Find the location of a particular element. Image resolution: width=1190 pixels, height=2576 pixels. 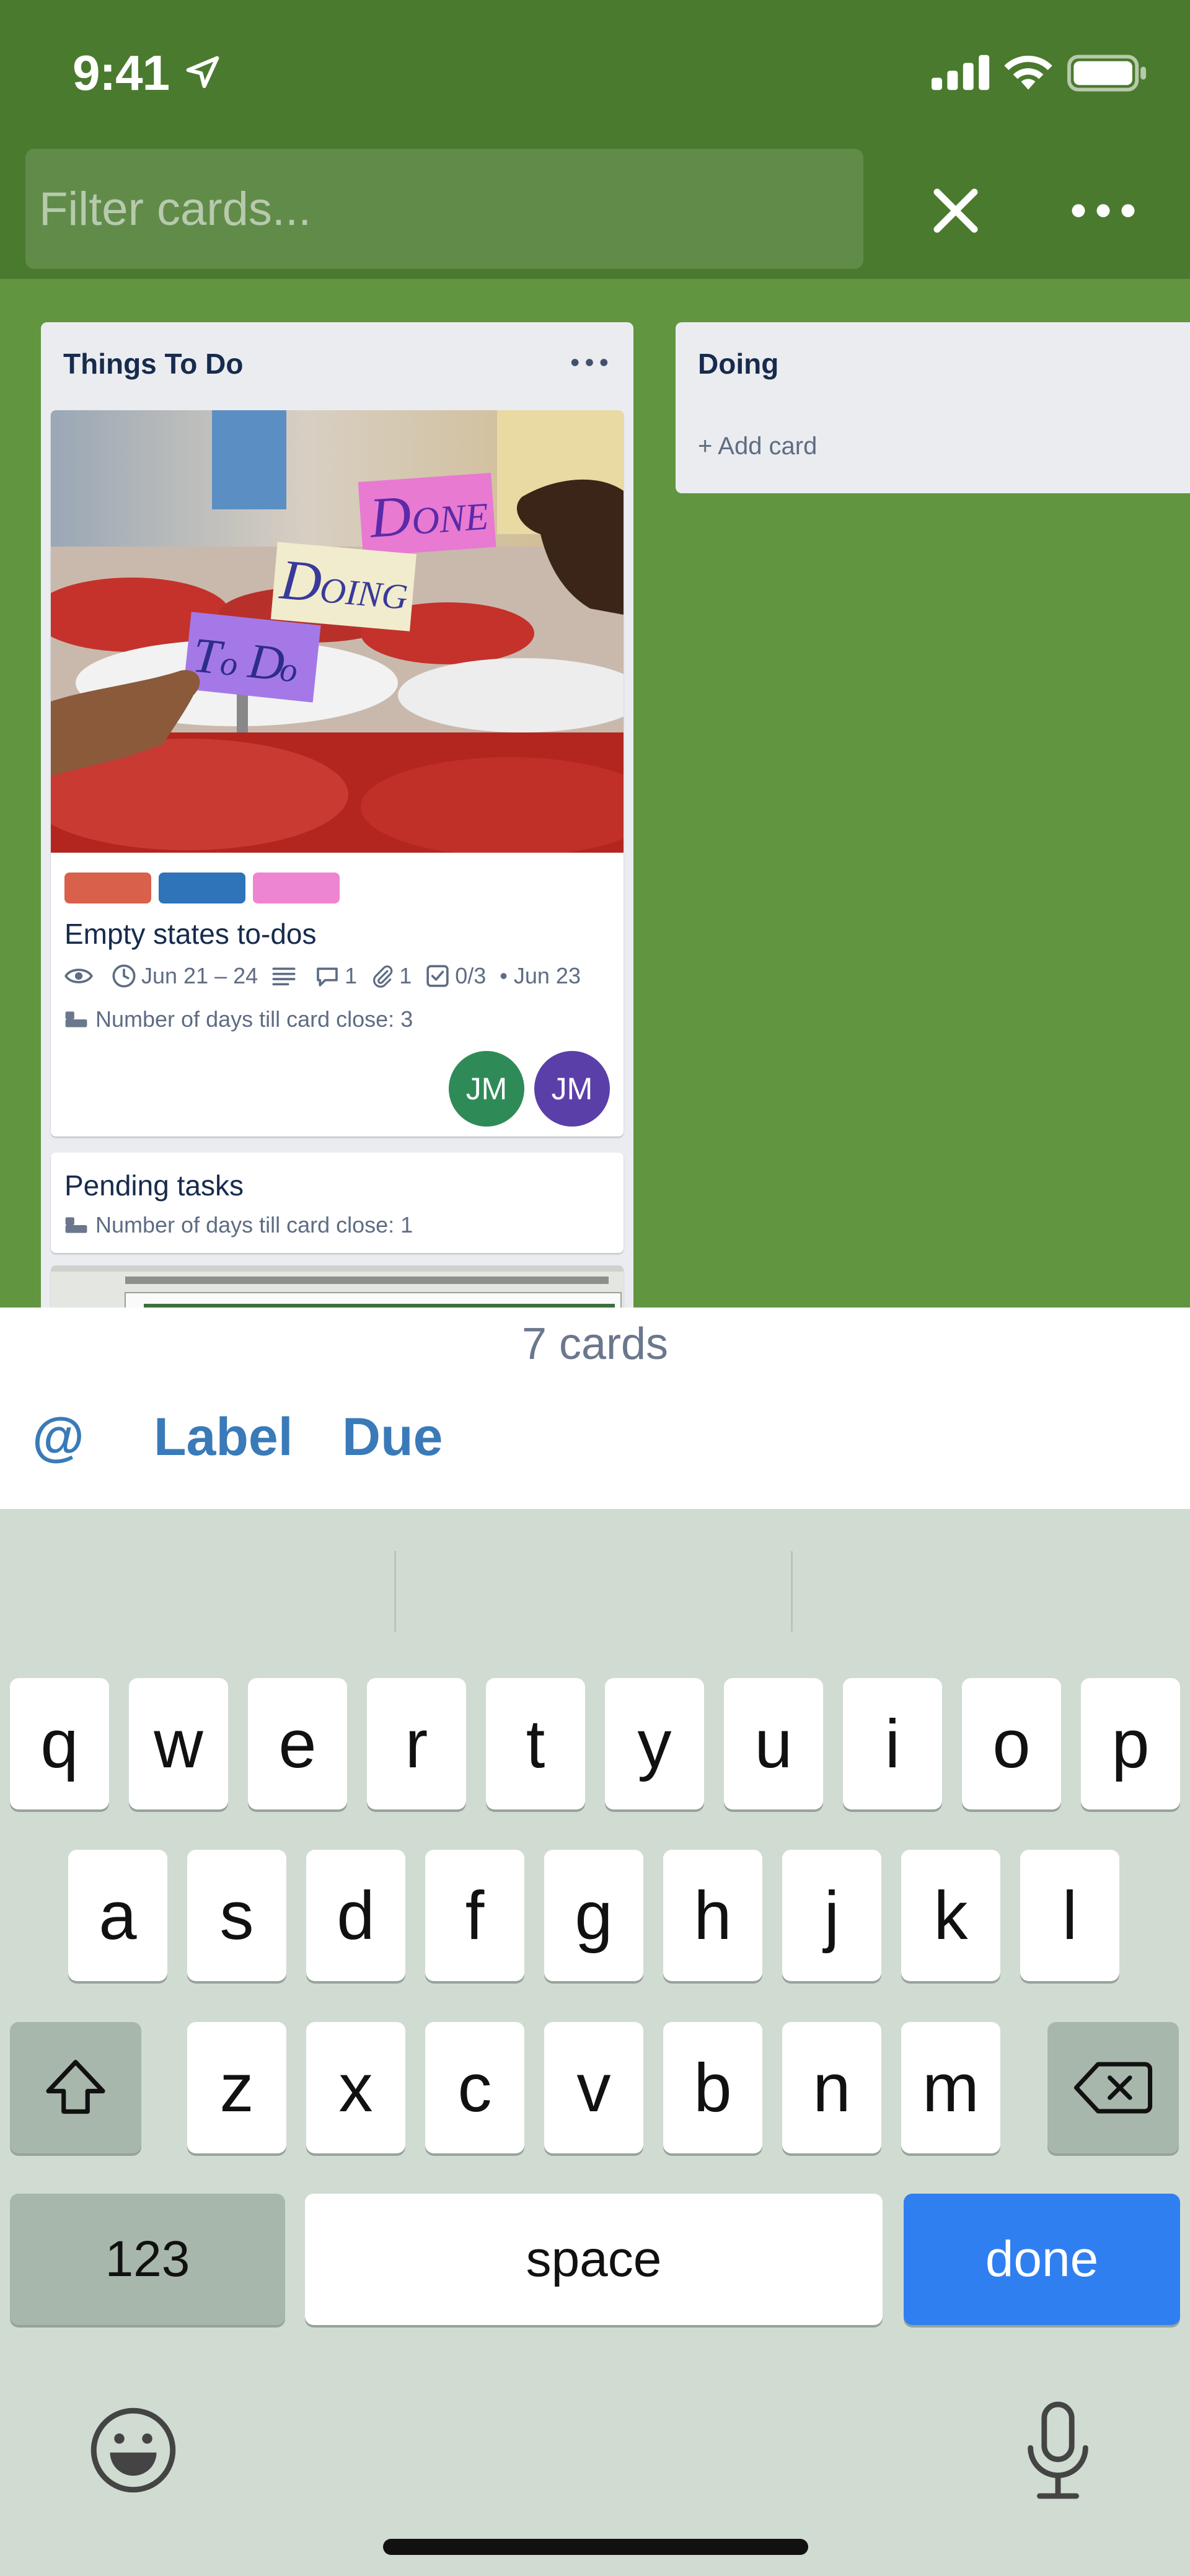

home-indicator is located at coordinates (595, 2547).